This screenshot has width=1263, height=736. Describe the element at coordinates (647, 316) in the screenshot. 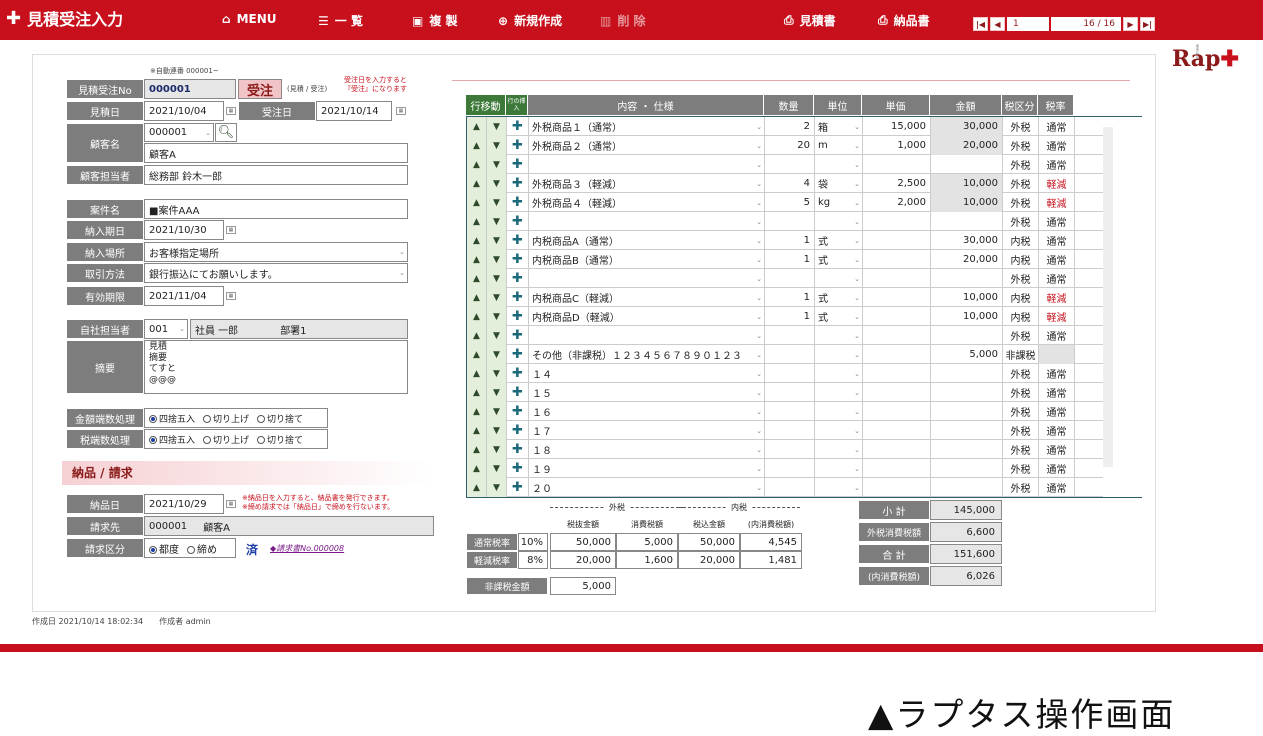

I see `item-cell: 内税商品D（軽減） ⌄` at that location.